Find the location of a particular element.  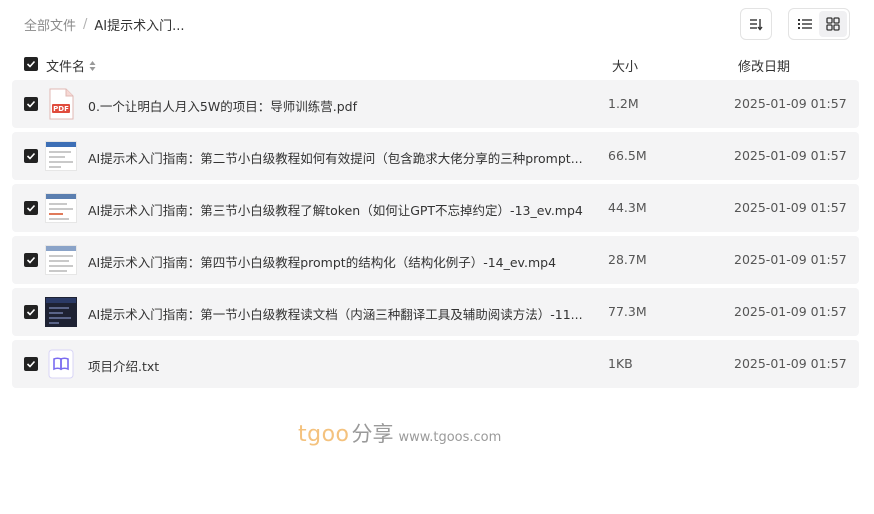

file-size: 28.7M is located at coordinates (627, 259).